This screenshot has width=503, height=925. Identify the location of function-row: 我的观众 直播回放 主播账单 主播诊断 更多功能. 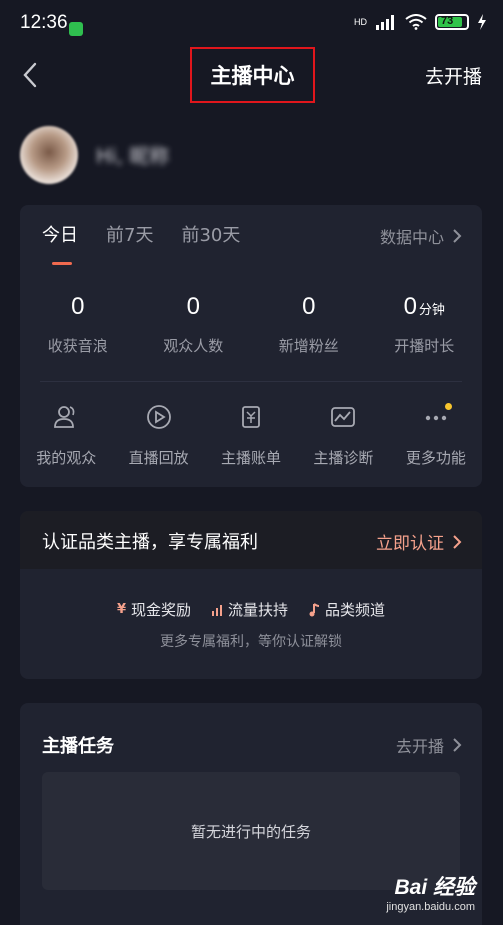
(251, 435).